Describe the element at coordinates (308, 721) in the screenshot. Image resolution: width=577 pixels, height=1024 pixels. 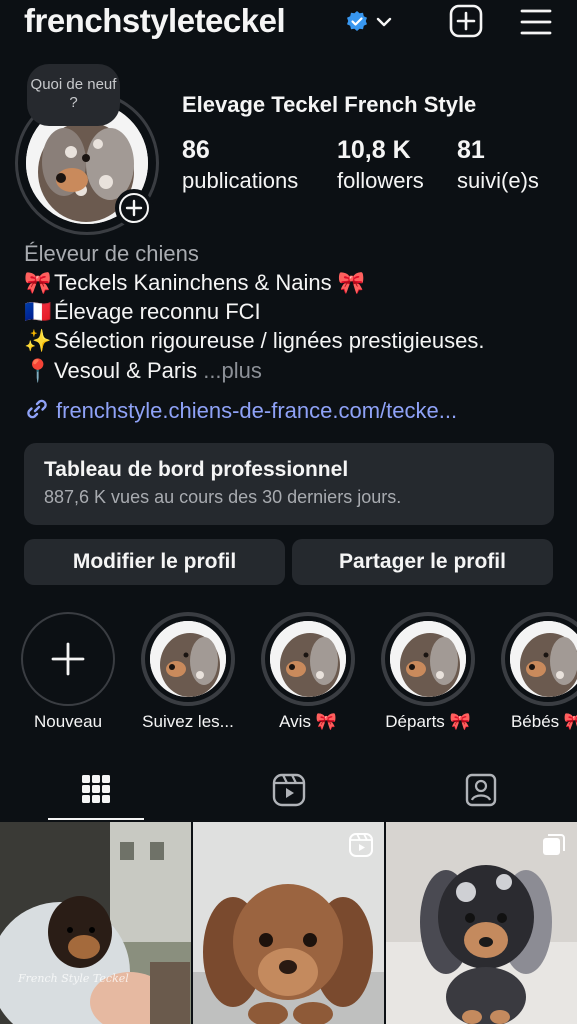
I see `highlight-label: Avis 🎀` at that location.